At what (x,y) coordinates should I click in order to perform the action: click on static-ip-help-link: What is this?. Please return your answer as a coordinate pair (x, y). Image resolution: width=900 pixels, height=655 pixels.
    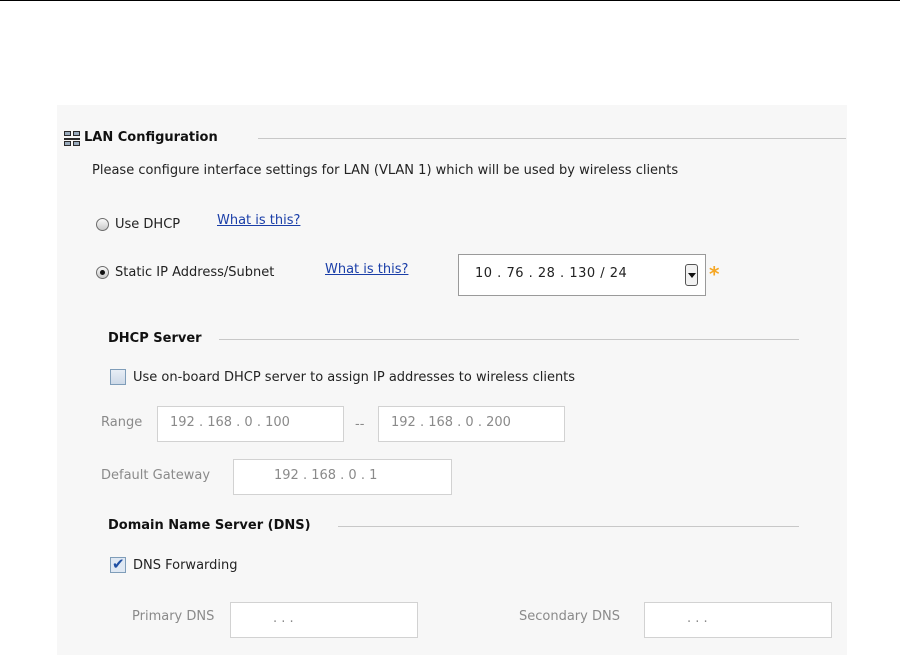
    Looking at the image, I should click on (366, 269).